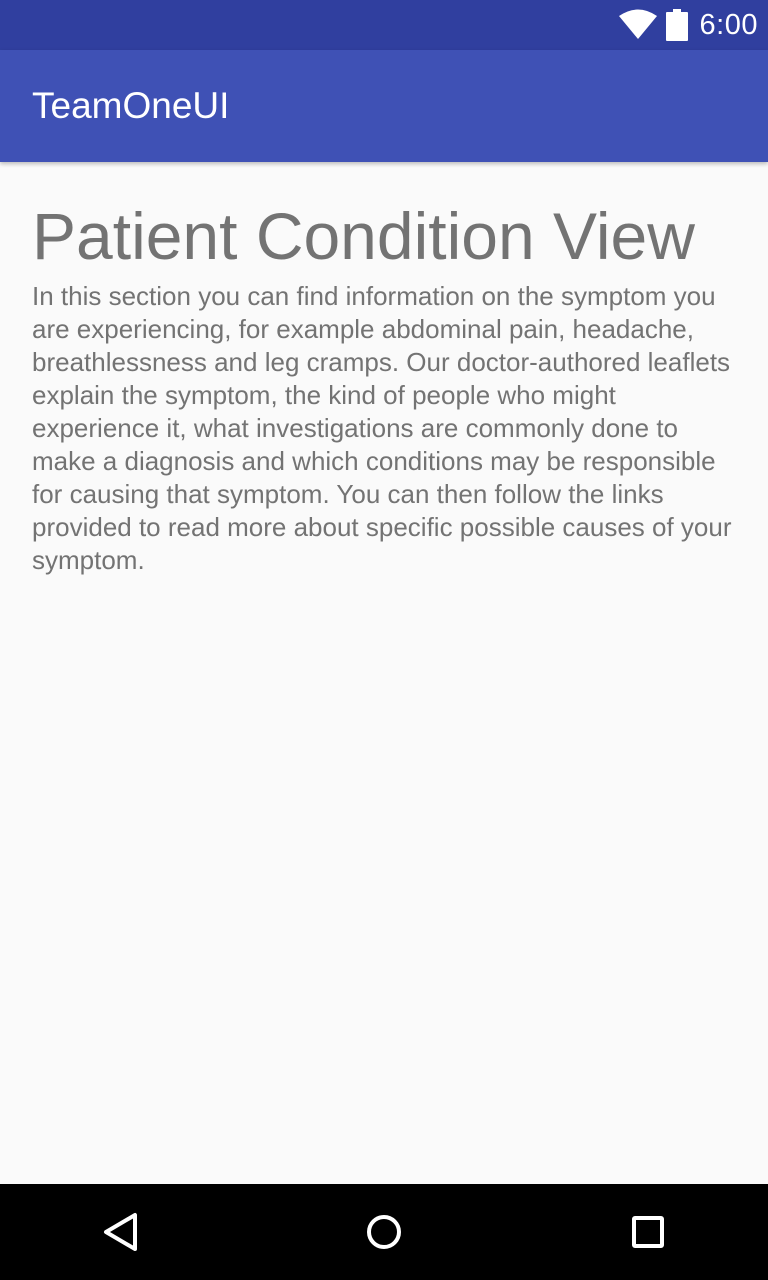 This screenshot has width=768, height=1280. I want to click on wifi-icon, so click(637, 24).